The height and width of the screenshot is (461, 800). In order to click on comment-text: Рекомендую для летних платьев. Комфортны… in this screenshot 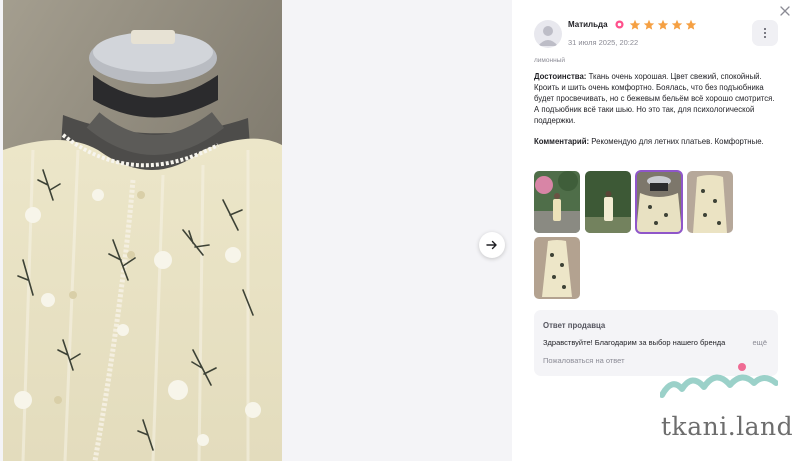, I will do `click(677, 141)`.